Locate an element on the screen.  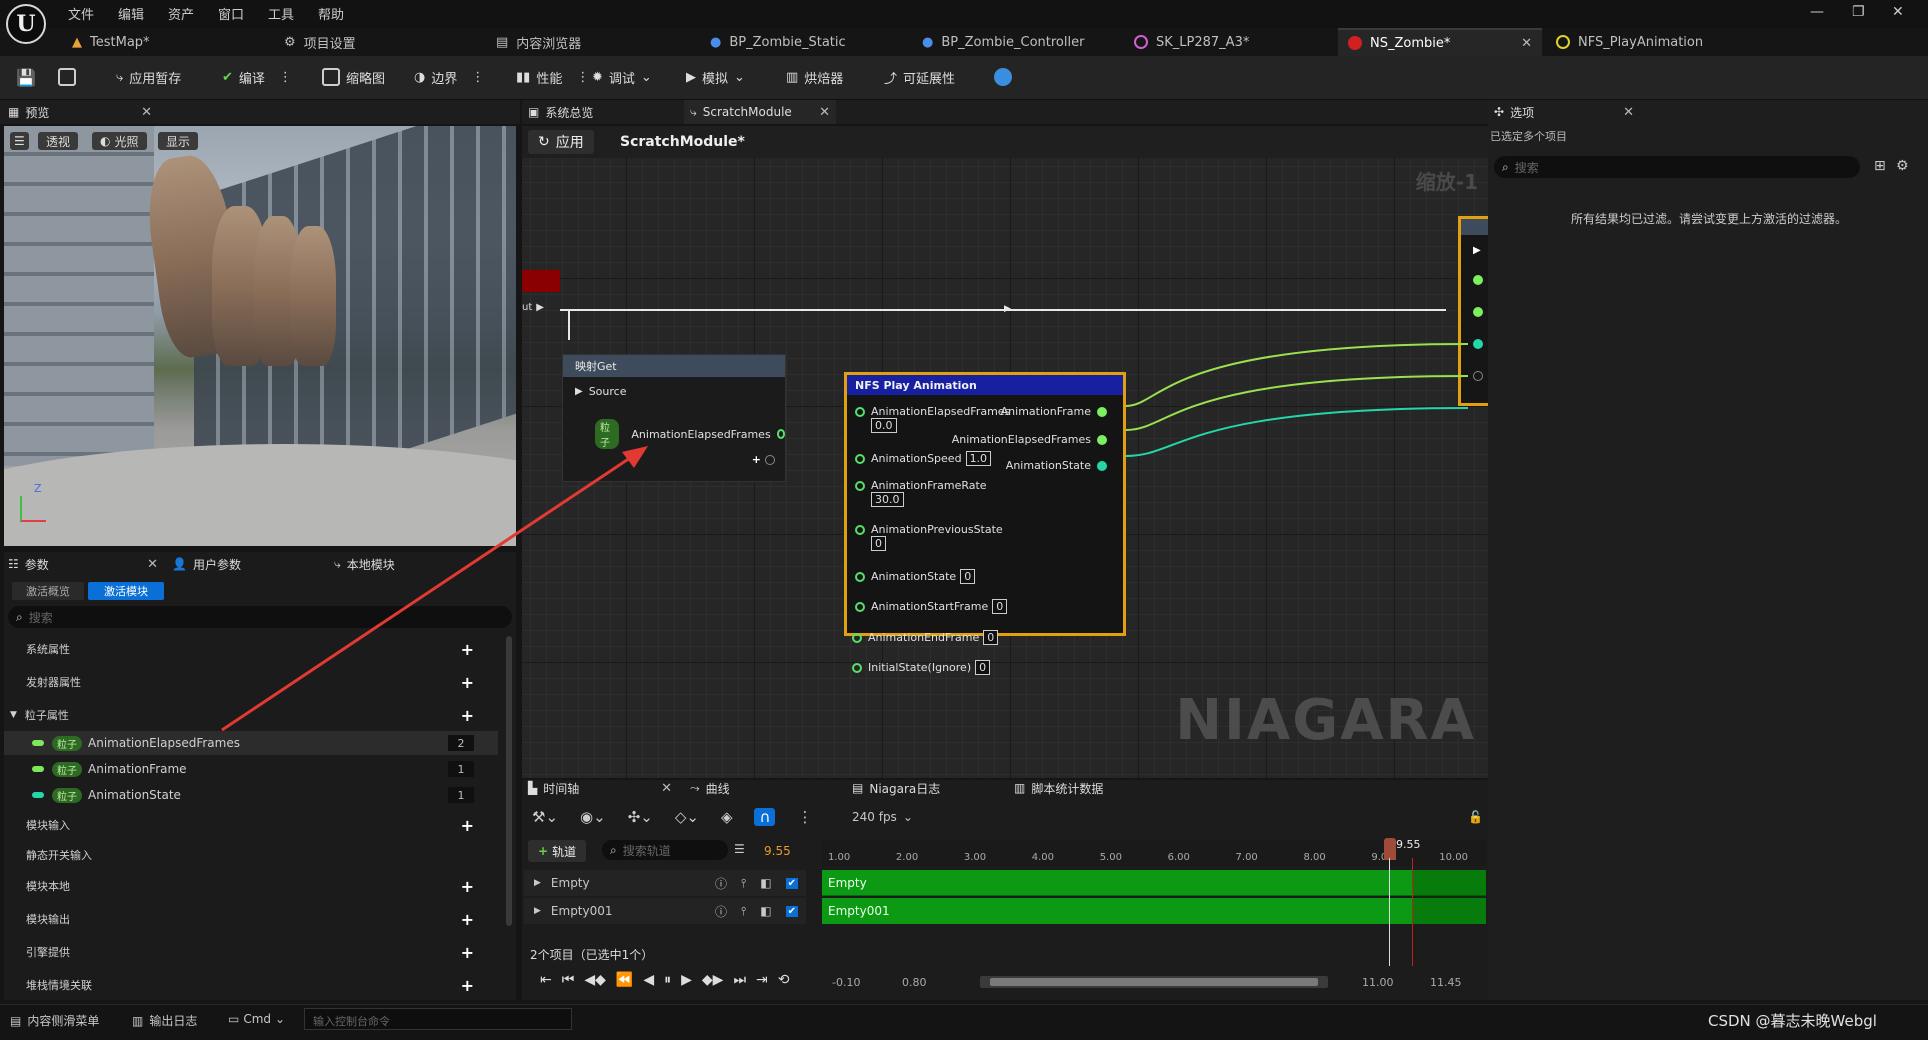
track-search-input: ⌕ 搜索轨道 is located at coordinates (665, 850).